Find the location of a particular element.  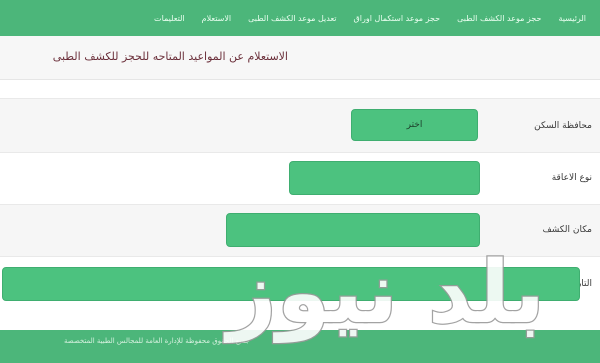

form-row-exam-place: مكان الكشف is located at coordinates (300, 230).